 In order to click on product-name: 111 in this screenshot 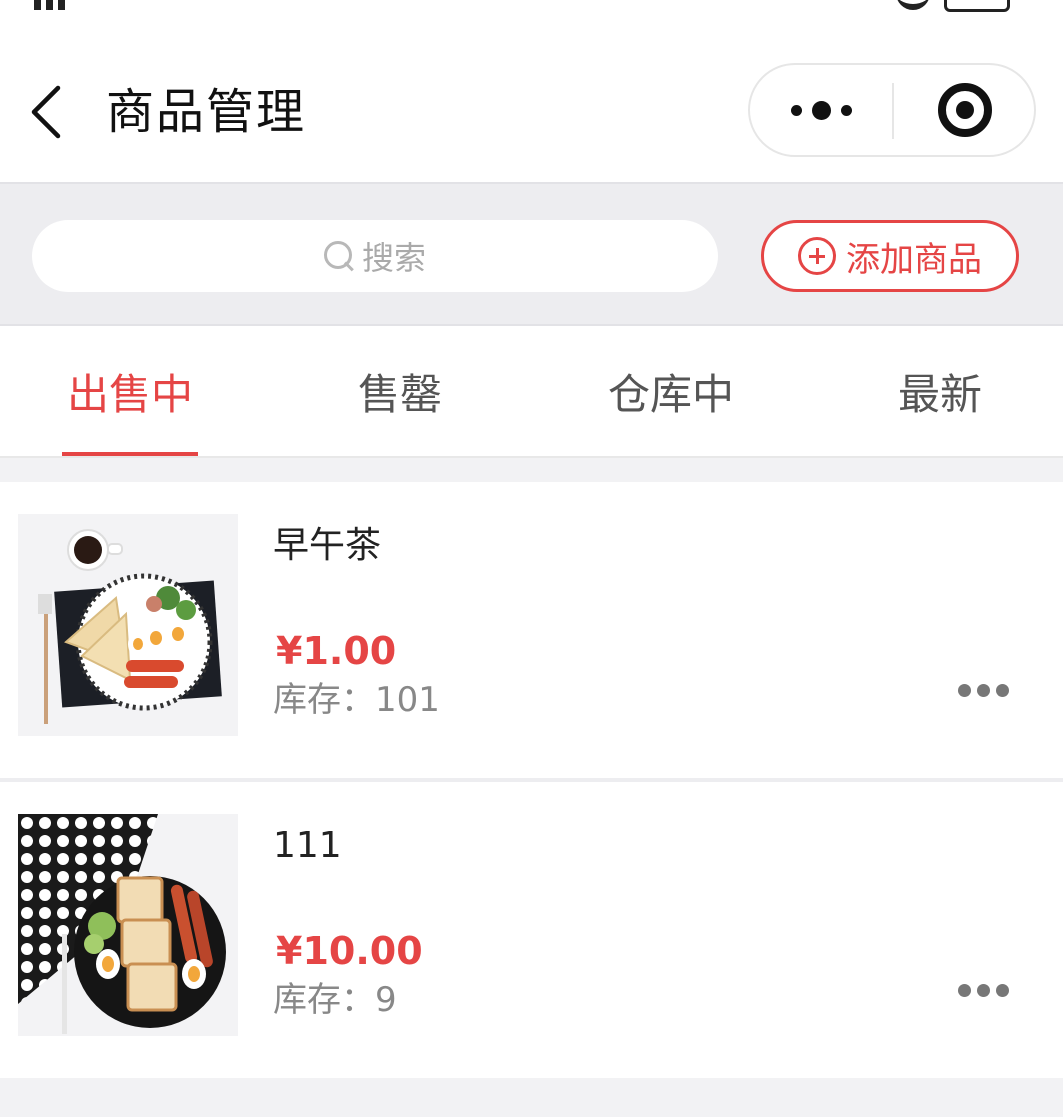, I will do `click(307, 845)`.